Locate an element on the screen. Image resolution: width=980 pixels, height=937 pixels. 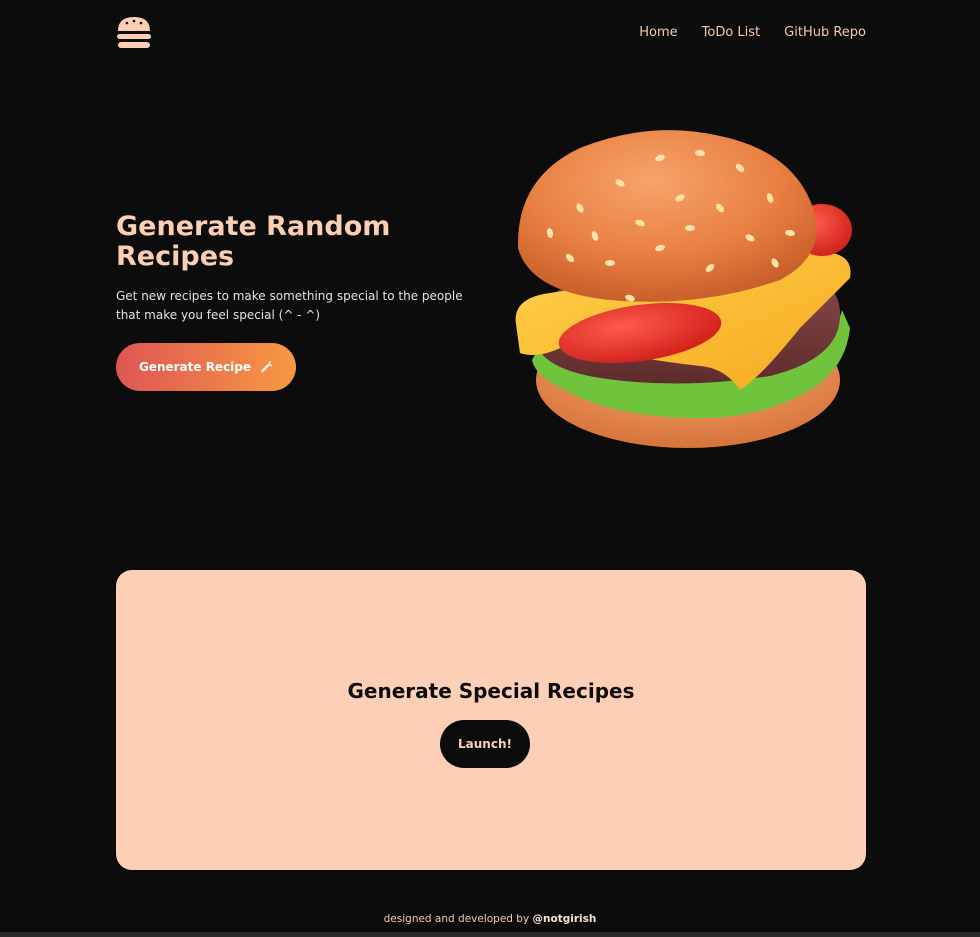
footer: designed and developed by @notgirish is located at coordinates (490, 919).